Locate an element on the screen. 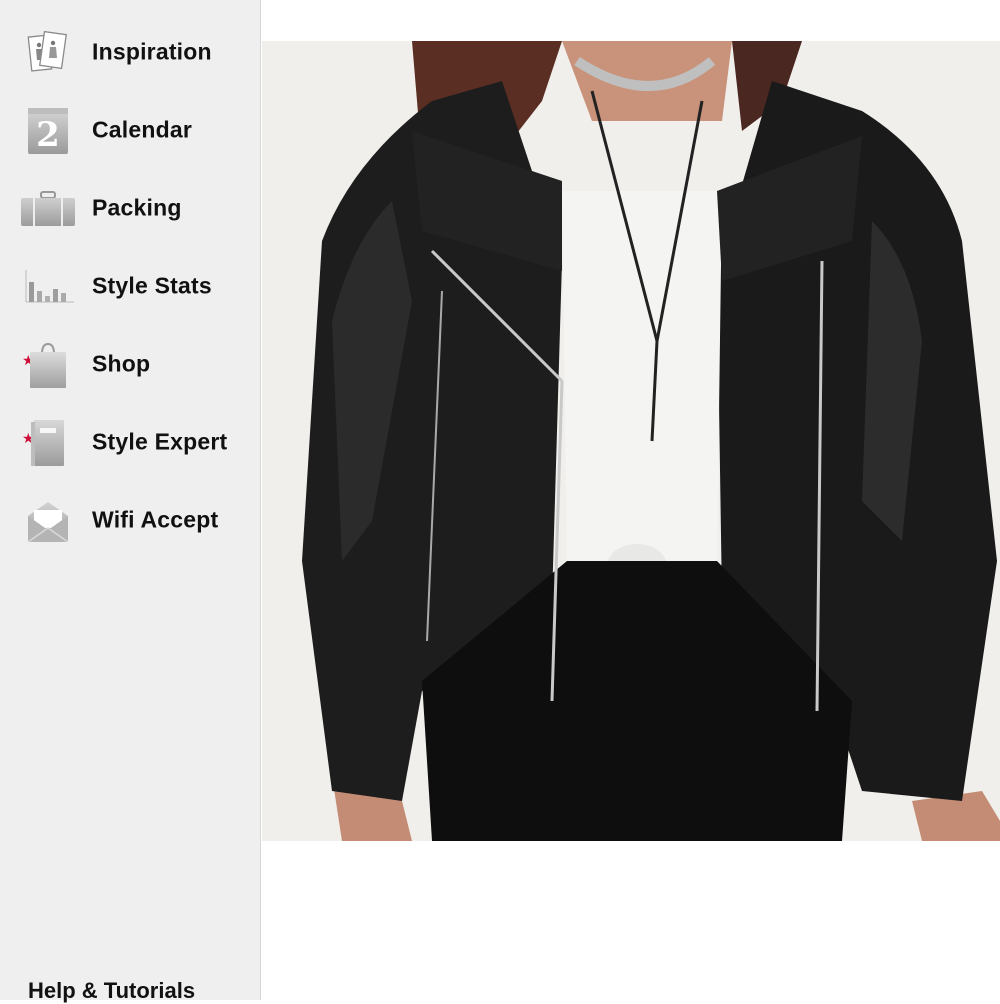 This screenshot has width=1000, height=1004. suitcase-icon is located at coordinates (48, 208).